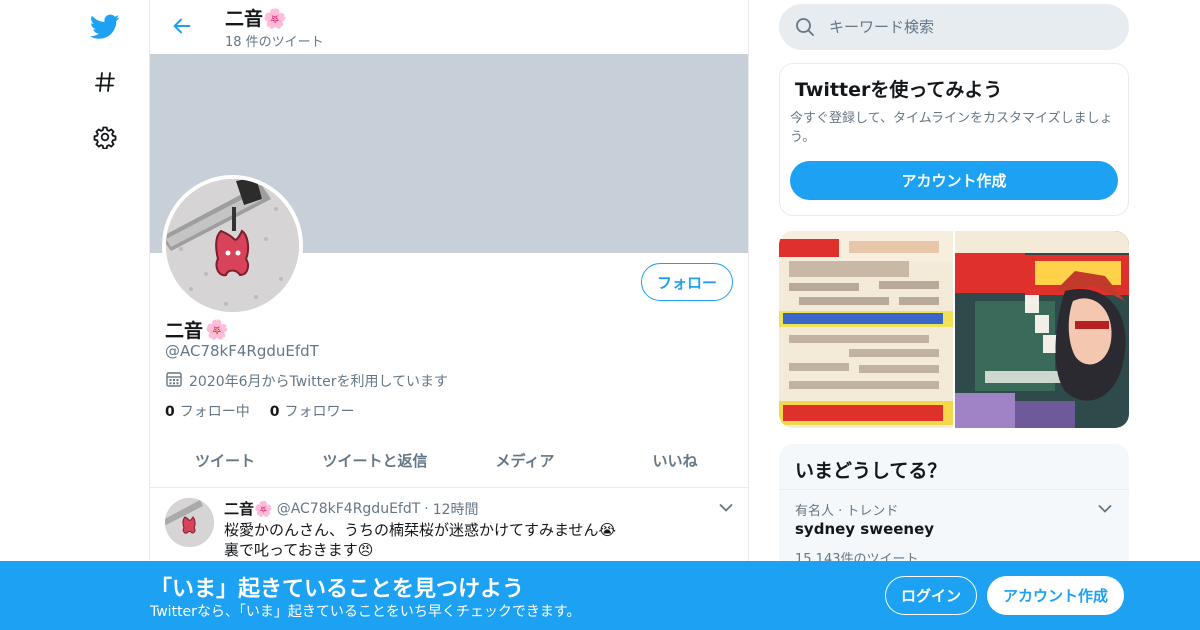 The width and height of the screenshot is (1200, 630). I want to click on tweet-timestamp: 12時間, so click(456, 509).